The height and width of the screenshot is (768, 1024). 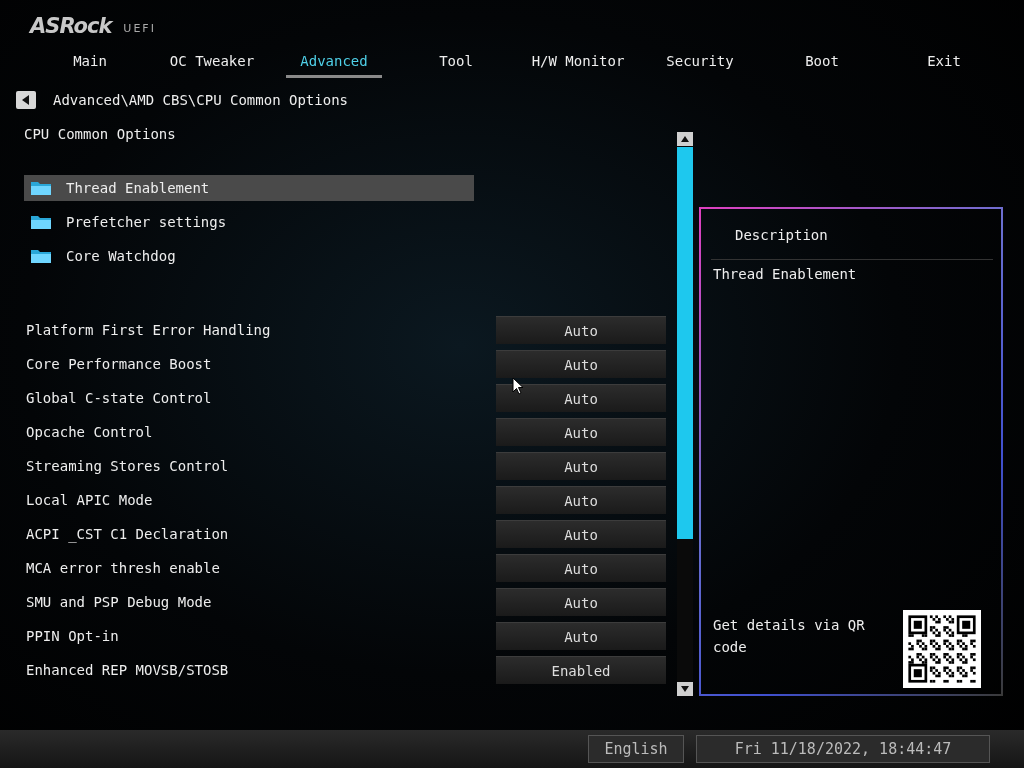 I want to click on setting-label: PPIN Opt-in, so click(x=72, y=636).